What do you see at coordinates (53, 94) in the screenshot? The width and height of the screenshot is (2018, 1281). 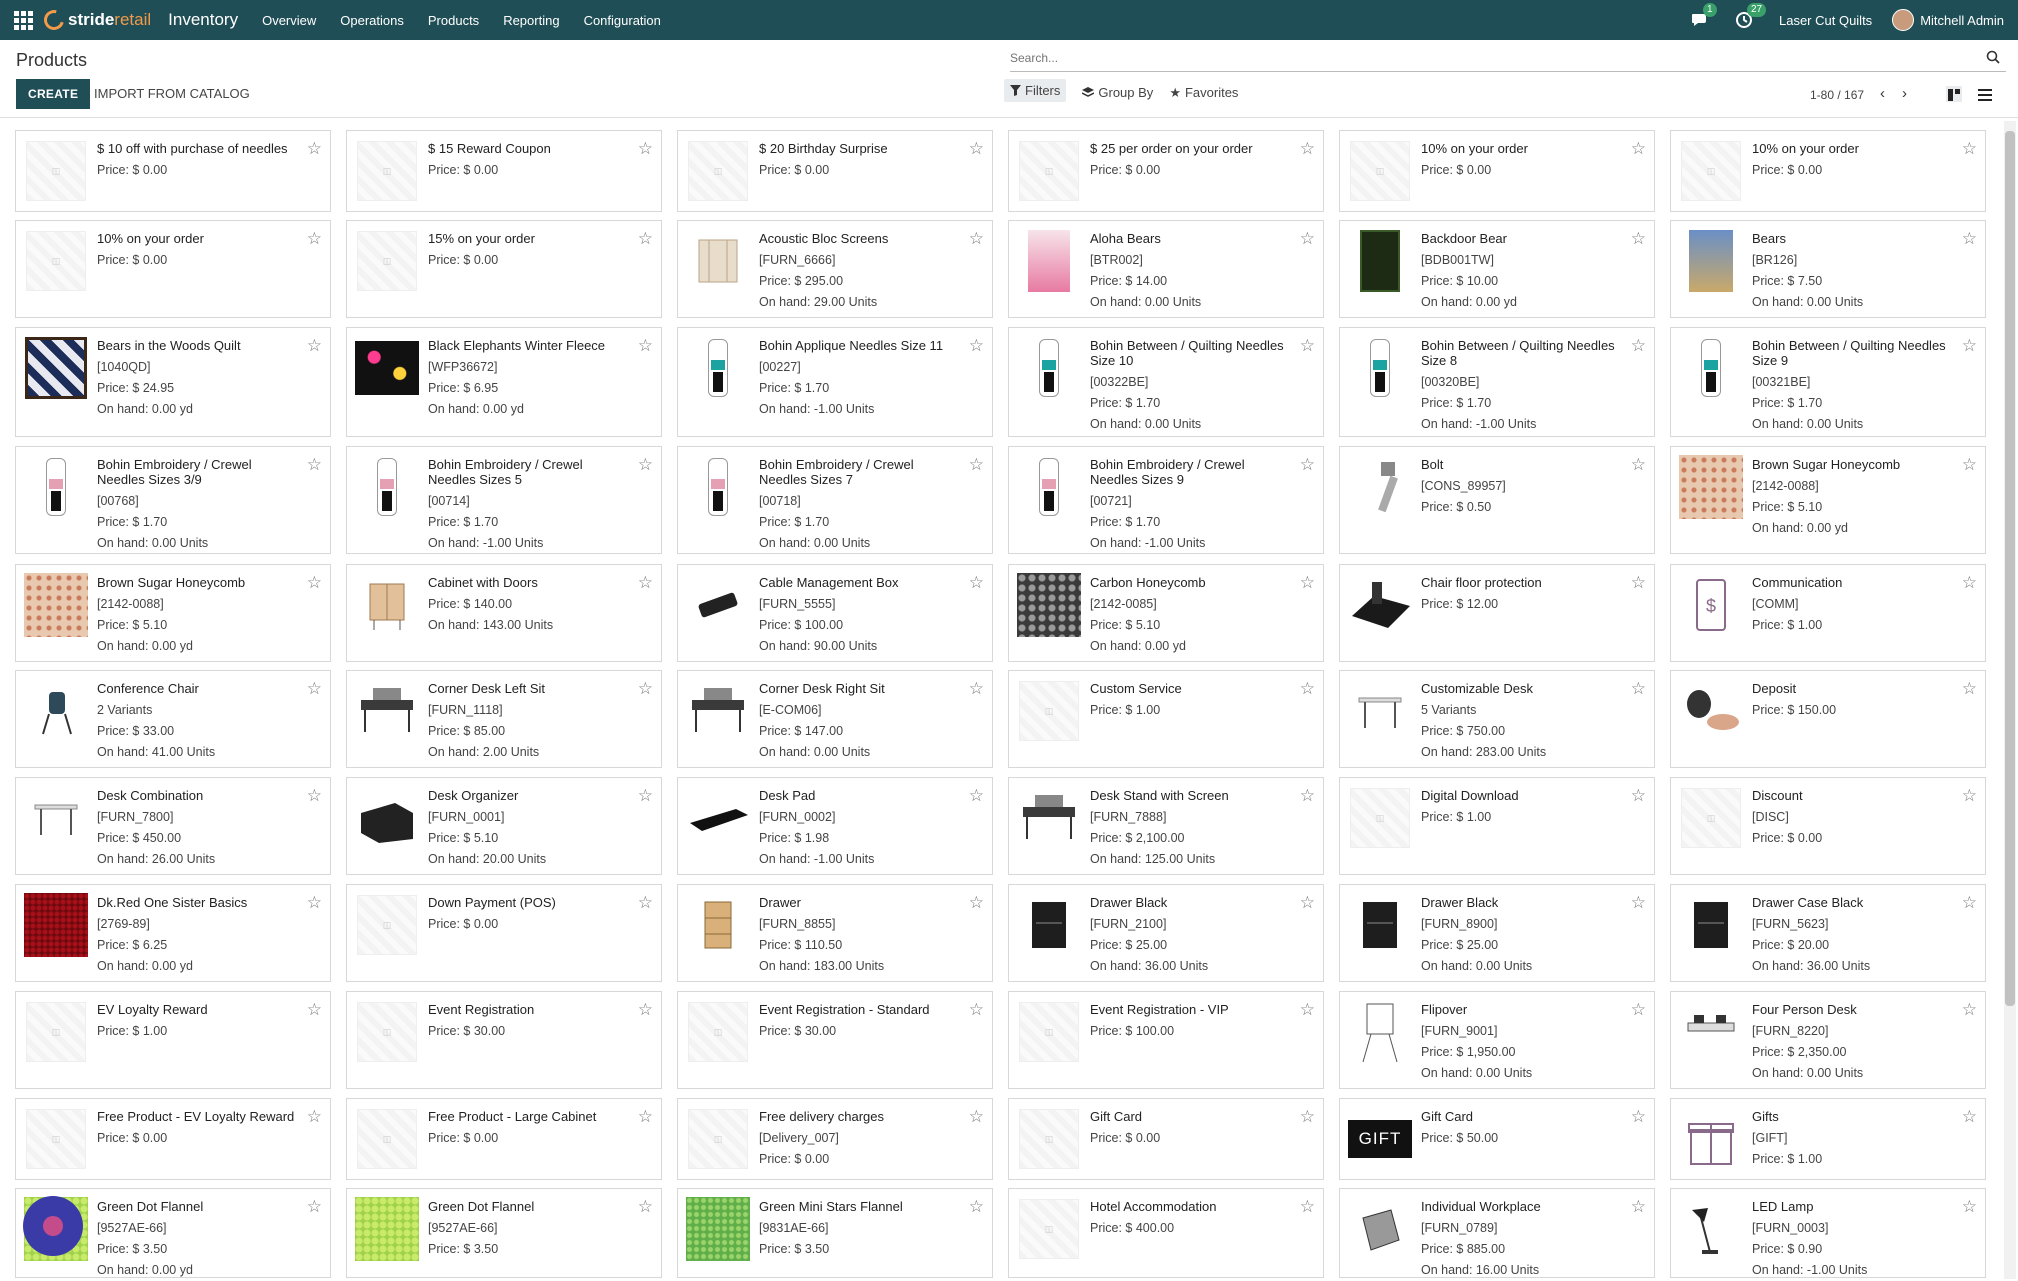 I see `create-button: CREATE` at bounding box center [53, 94].